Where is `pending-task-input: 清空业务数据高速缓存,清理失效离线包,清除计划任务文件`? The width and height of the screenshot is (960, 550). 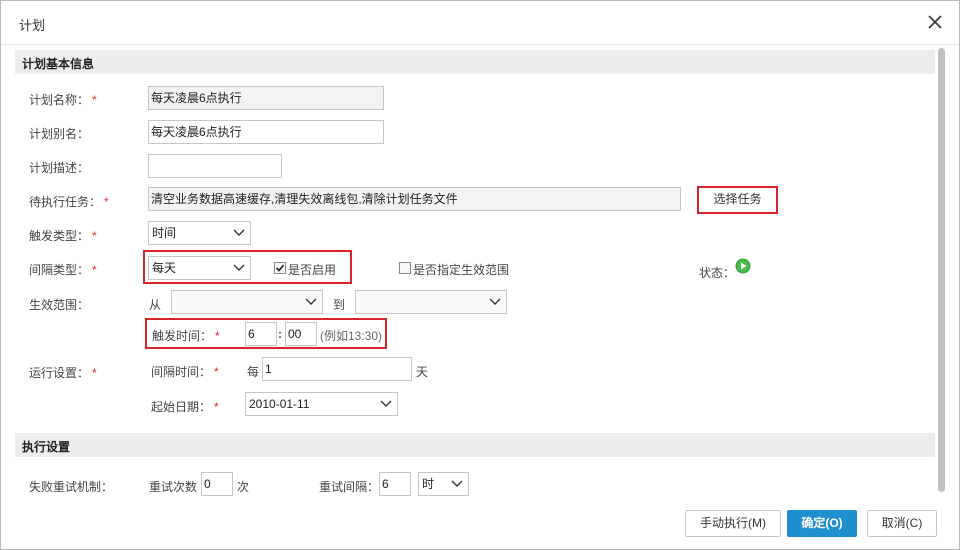
pending-task-input: 清空业务数据高速缓存,清理失效离线包,清除计划任务文件 is located at coordinates (414, 199).